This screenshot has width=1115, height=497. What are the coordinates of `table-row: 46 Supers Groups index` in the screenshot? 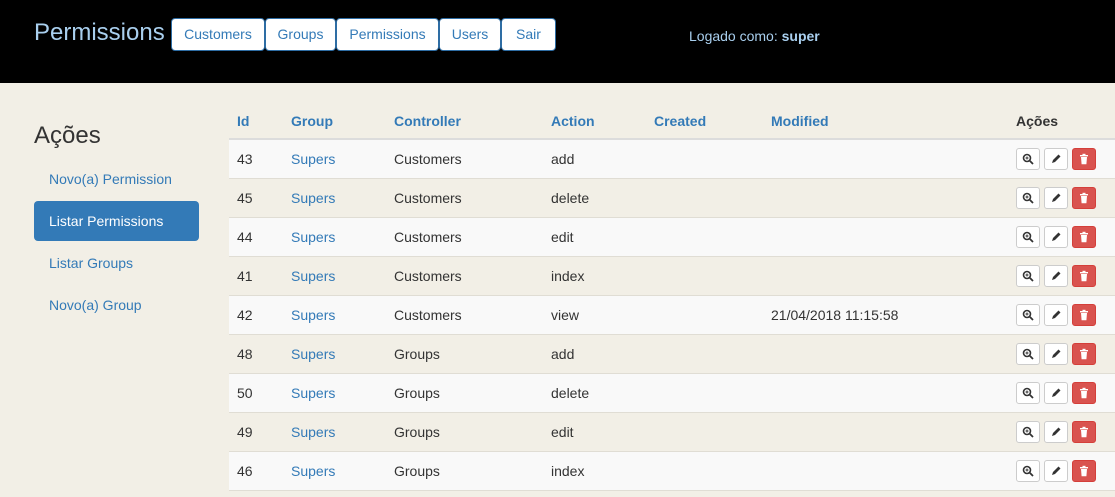 It's located at (672, 471).